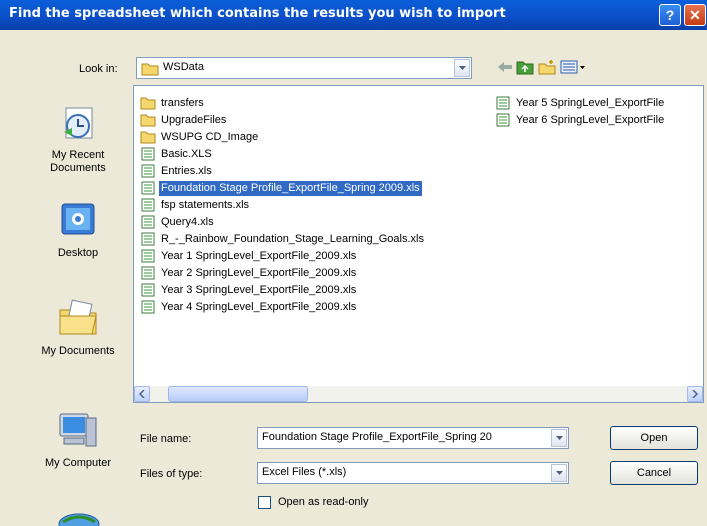 This screenshot has height=526, width=707. Describe the element at coordinates (78, 219) in the screenshot. I see `desktop-icon` at that location.